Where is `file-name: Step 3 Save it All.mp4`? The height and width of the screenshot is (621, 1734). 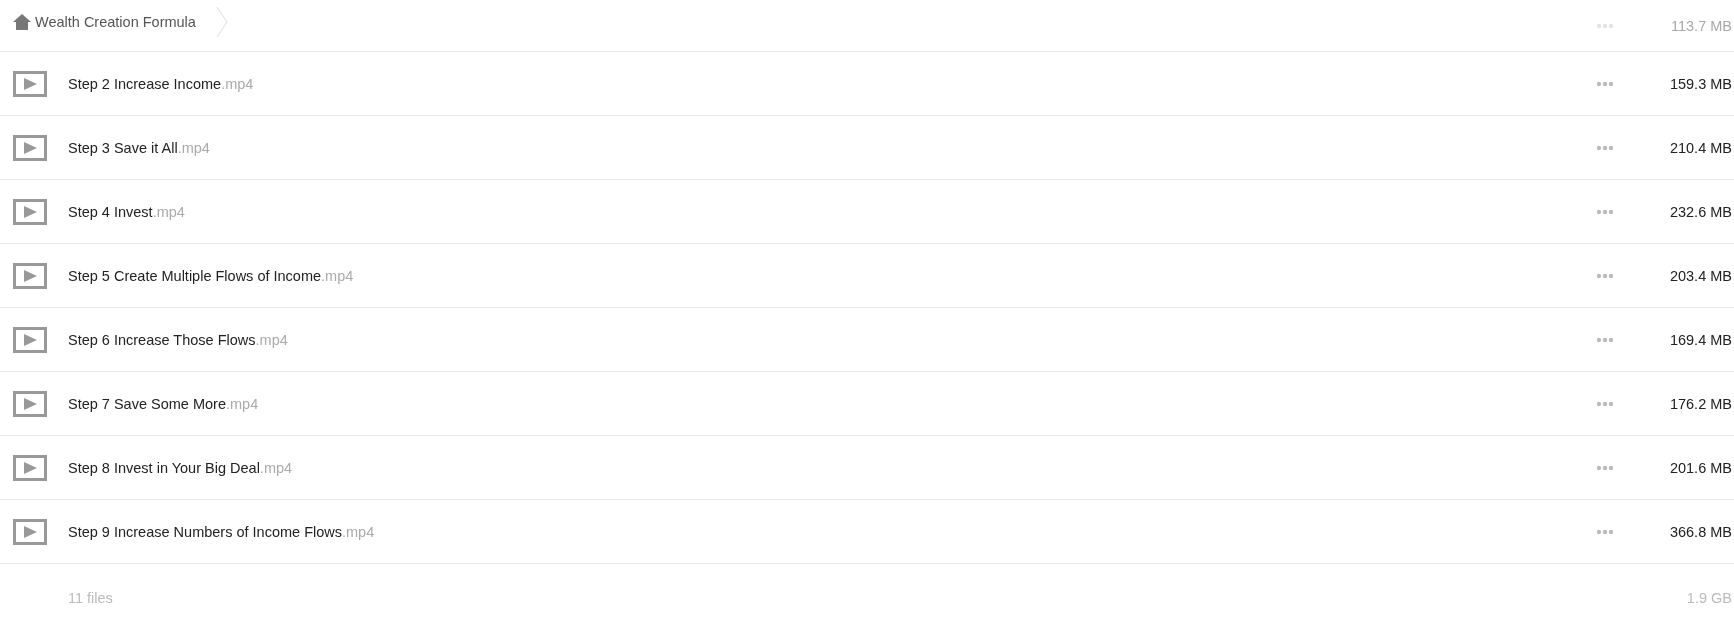 file-name: Step 3 Save it All.mp4 is located at coordinates (832, 147).